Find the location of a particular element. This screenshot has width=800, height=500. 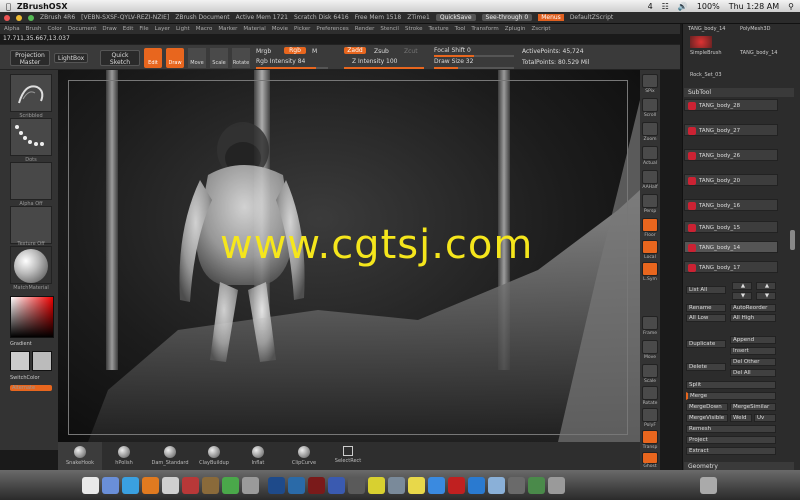

top-tool-4: TANG_body_14 is located at coordinates (758, 53).